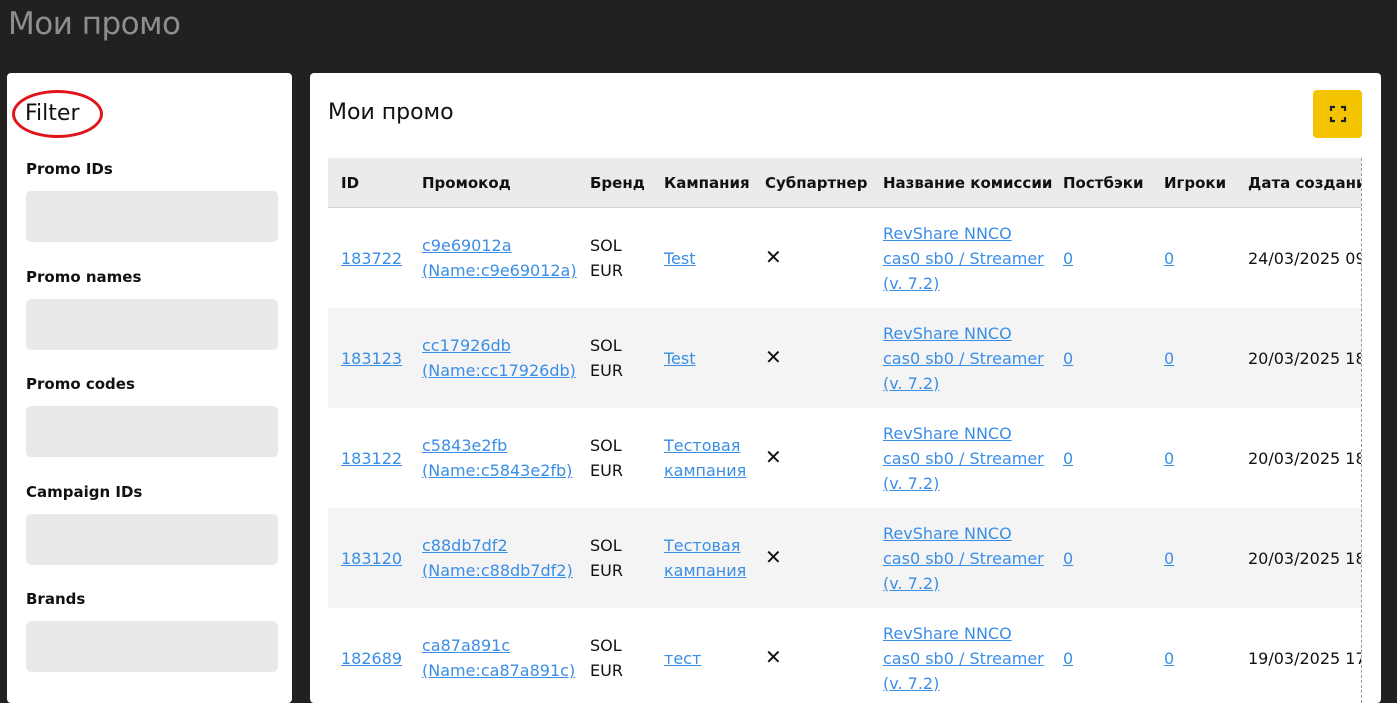 This screenshot has height=703, width=1397. Describe the element at coordinates (1305, 258) in the screenshot. I see `created-date: 24/03/2025 09:` at that location.